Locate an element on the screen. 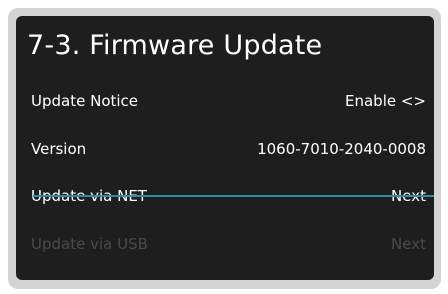  menu-item-update-via-usb: Update via USB Next is located at coordinates (228, 244).